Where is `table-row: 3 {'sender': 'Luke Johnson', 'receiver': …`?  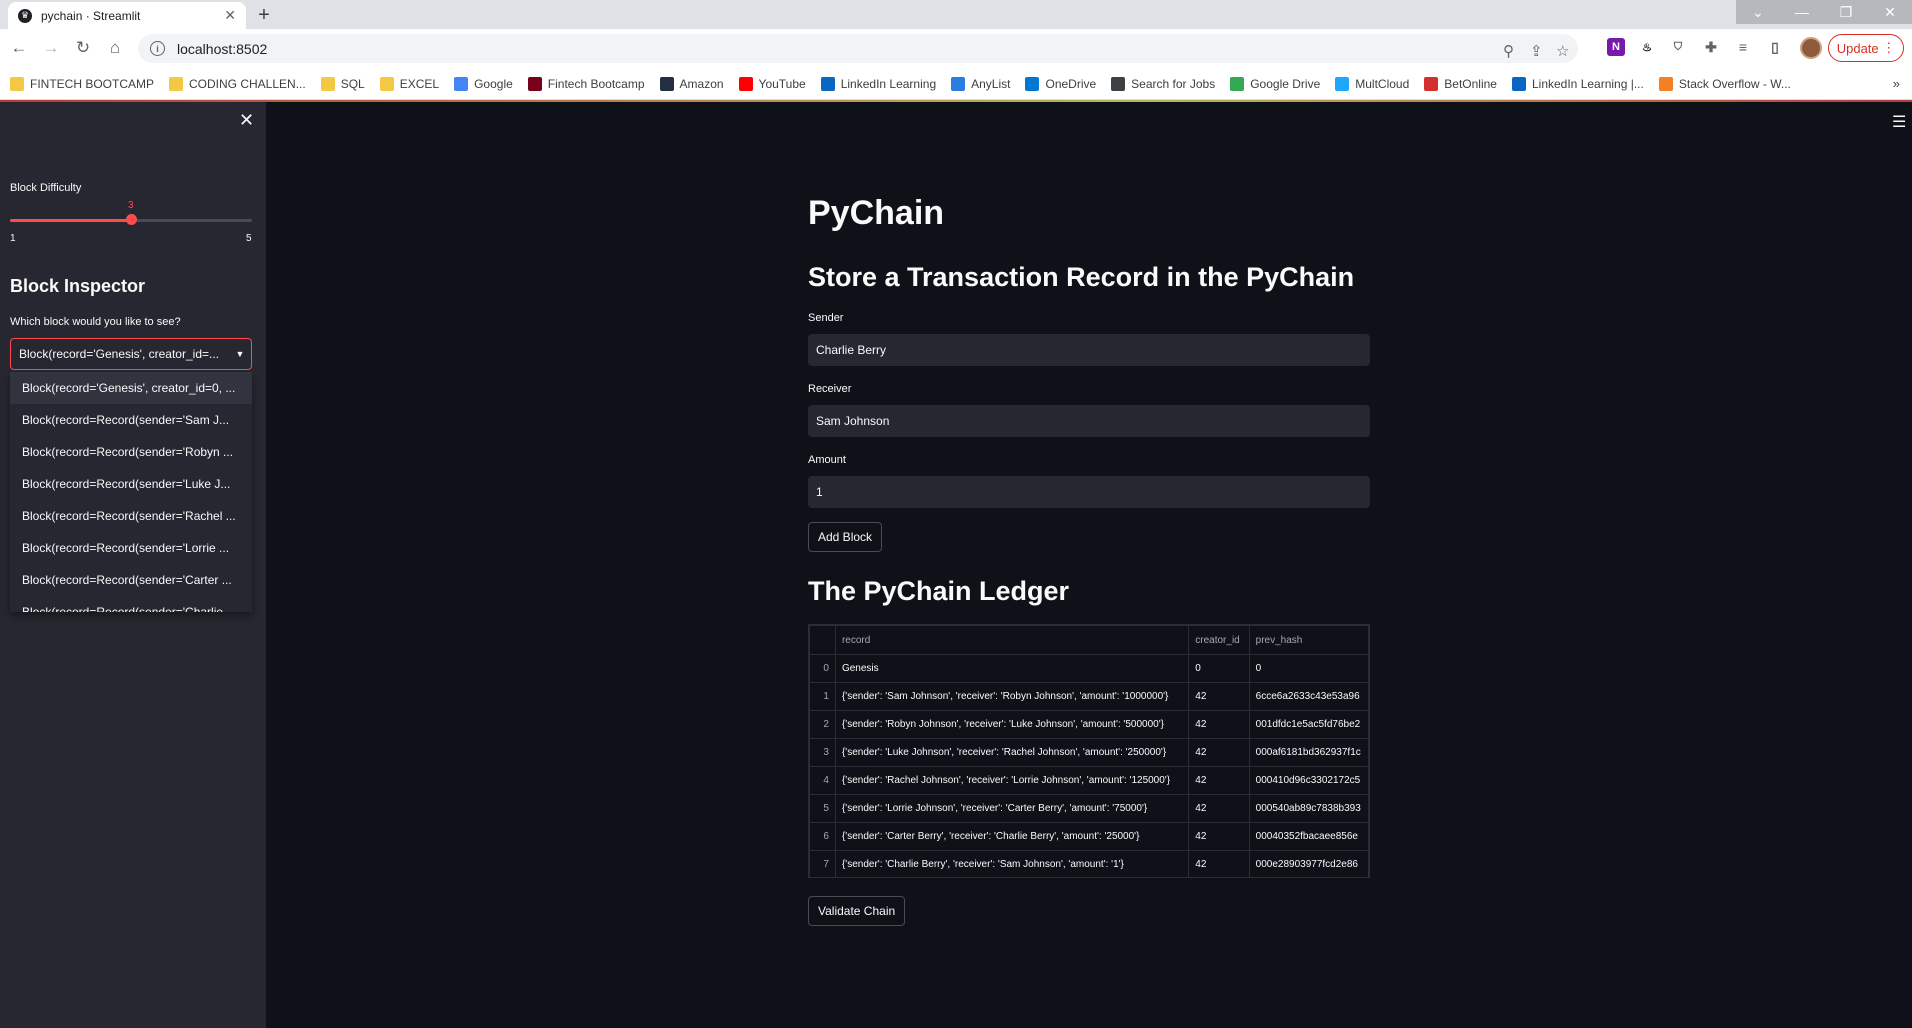
table-row: 3 {'sender': 'Luke Johnson', 'receiver': … is located at coordinates (1089, 752).